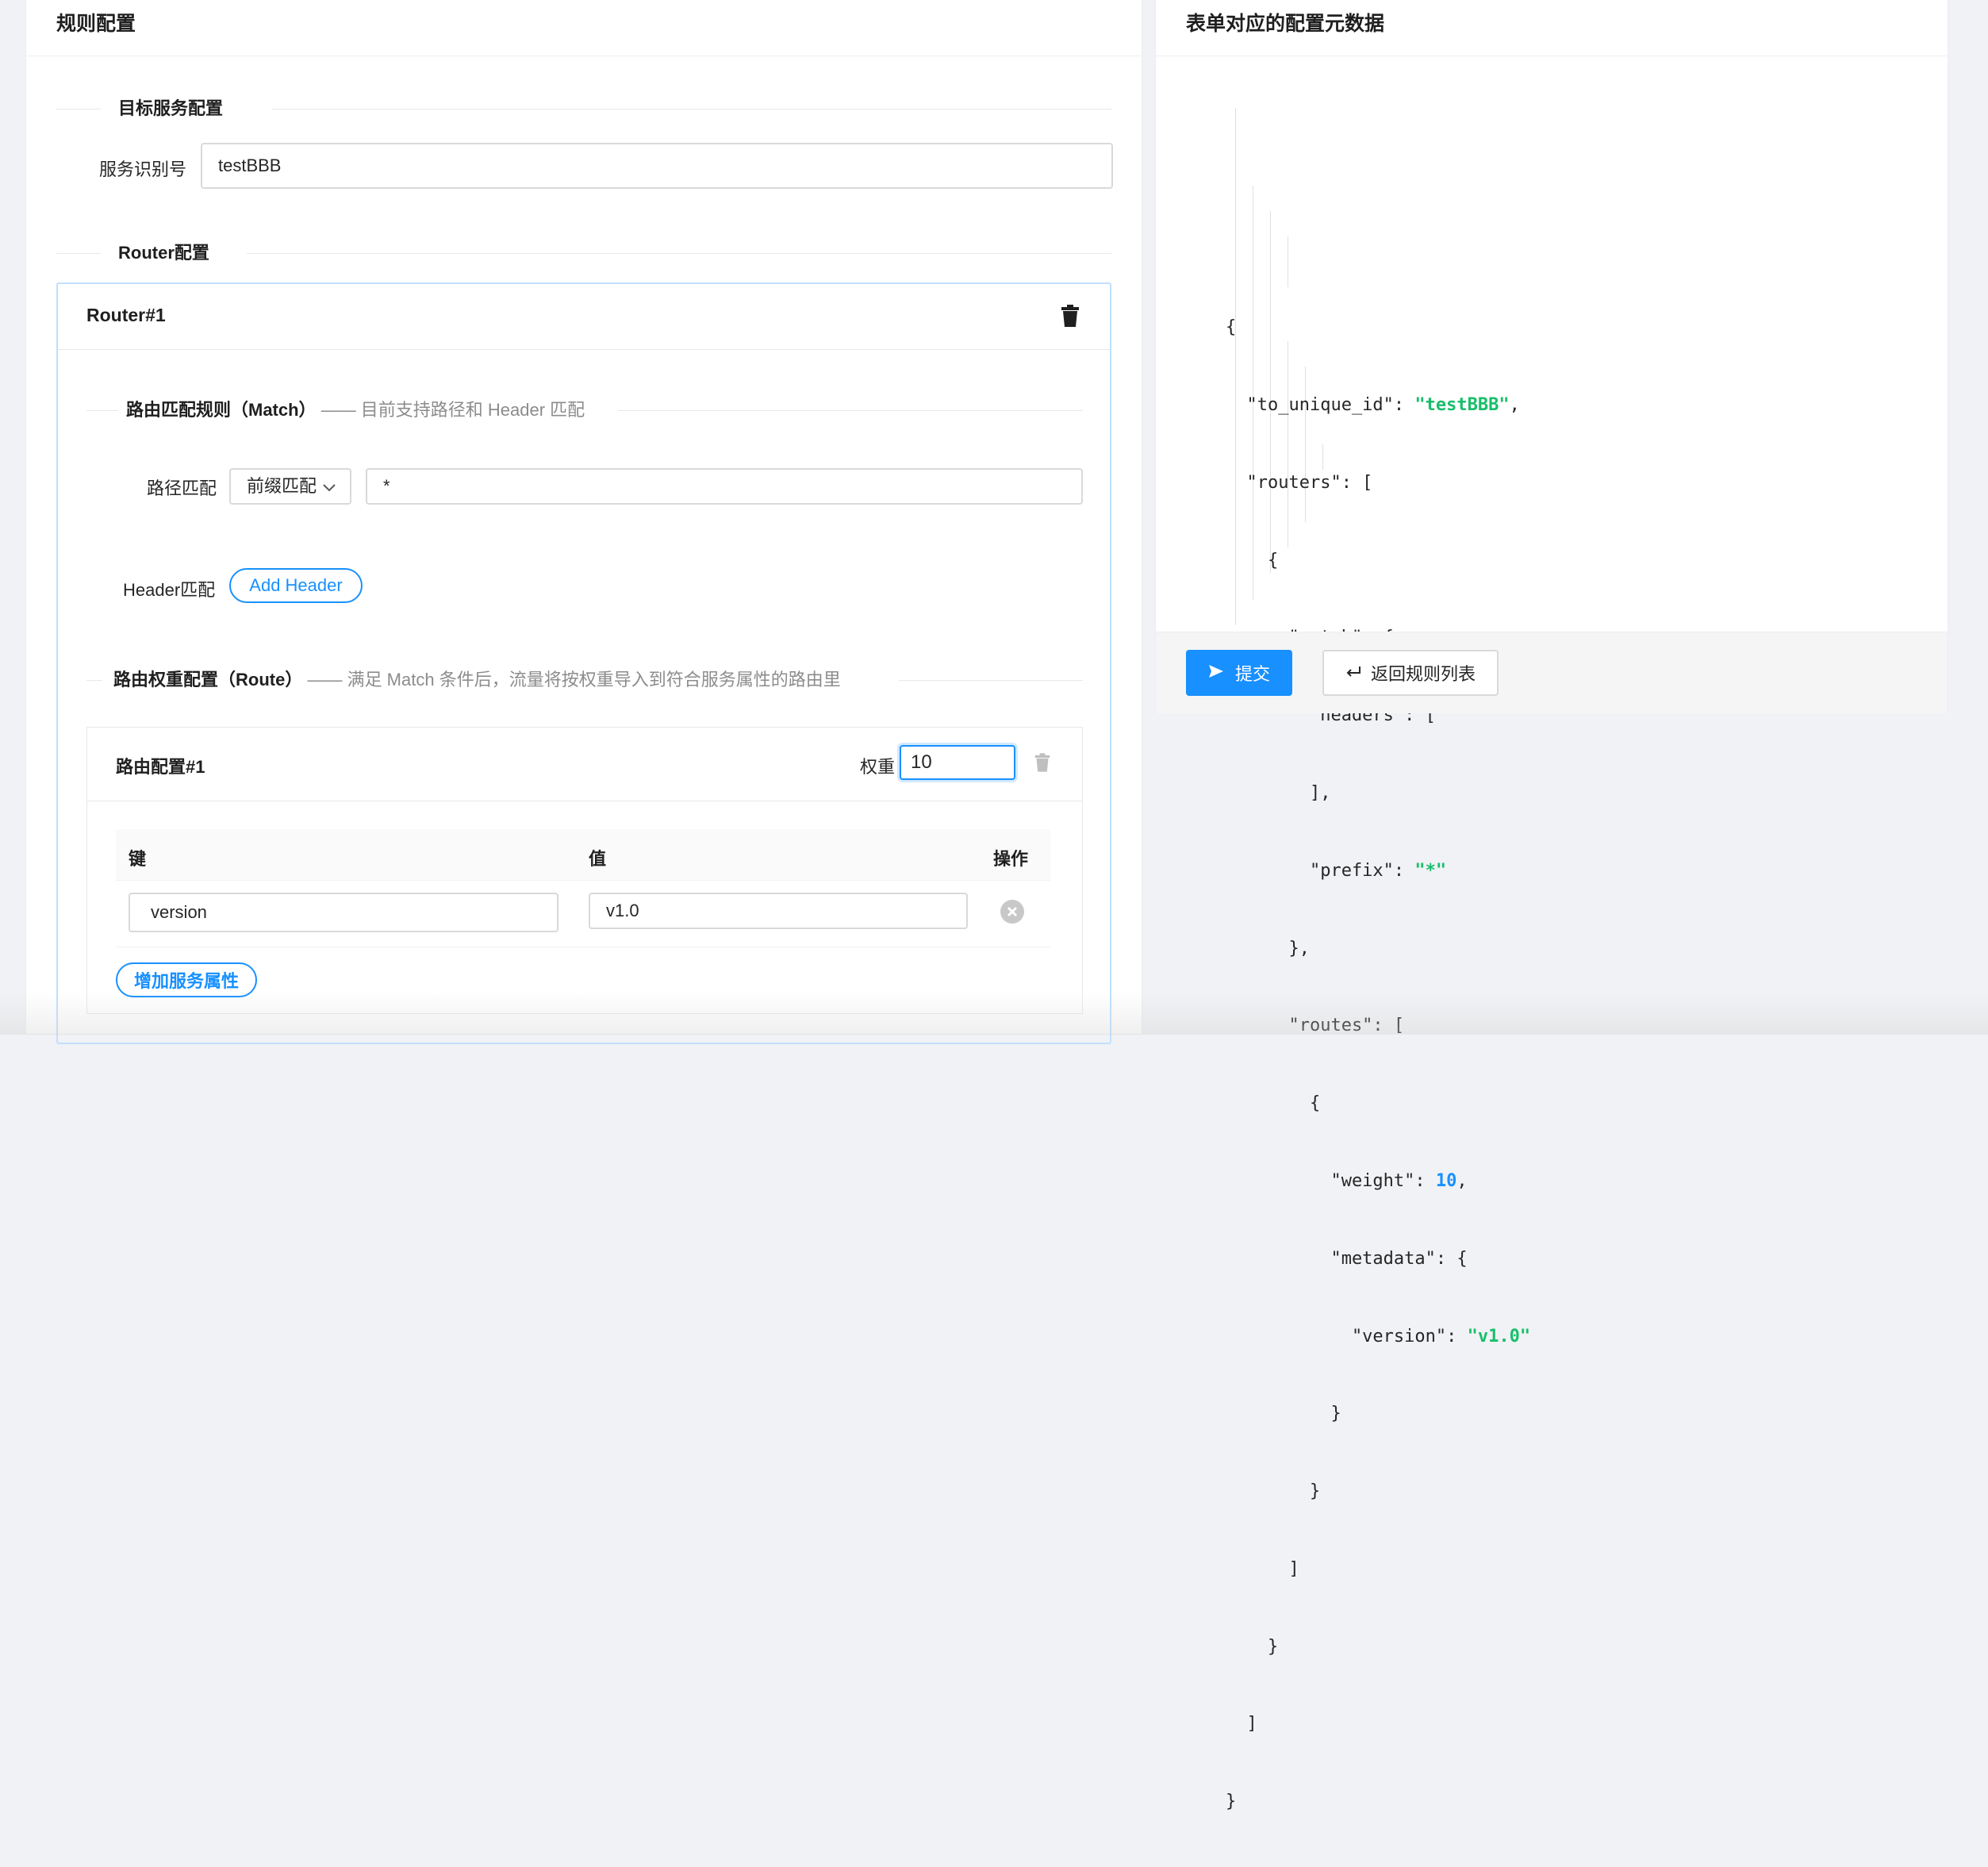 This screenshot has height=1867, width=1988. Describe the element at coordinates (1552, 28) in the screenshot. I see `metadata-header: 表单对应的配置元数据` at that location.